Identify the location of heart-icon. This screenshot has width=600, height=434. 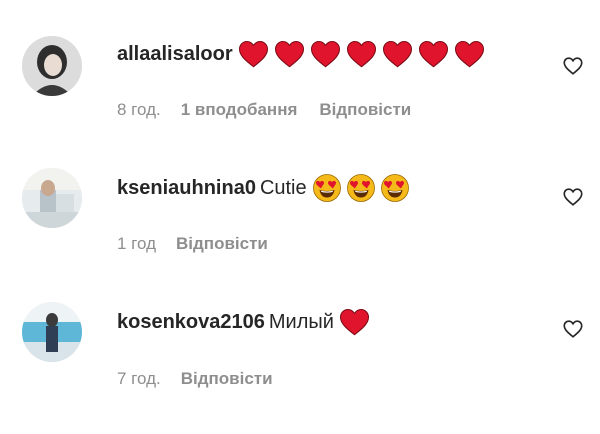
(354, 322).